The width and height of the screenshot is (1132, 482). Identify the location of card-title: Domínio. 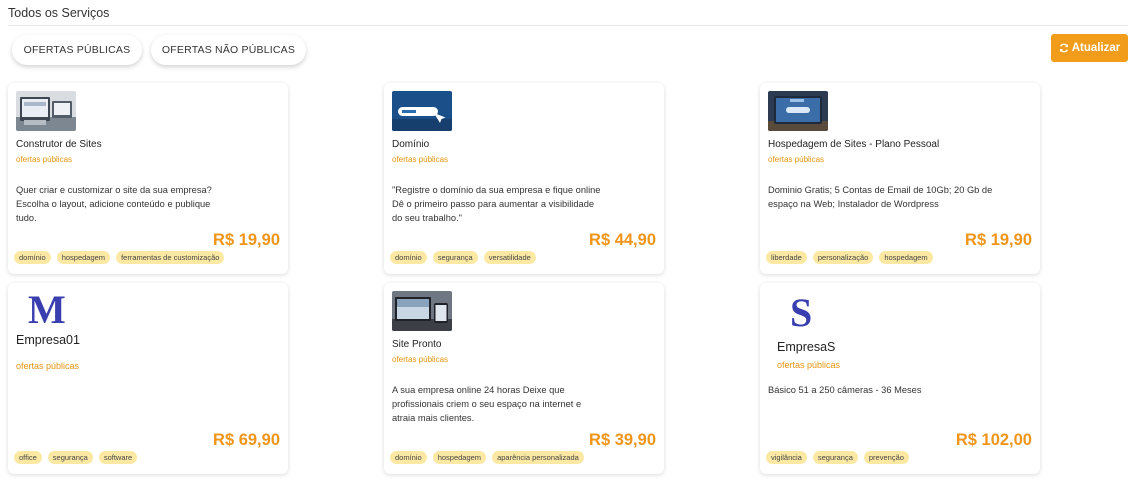
(411, 144).